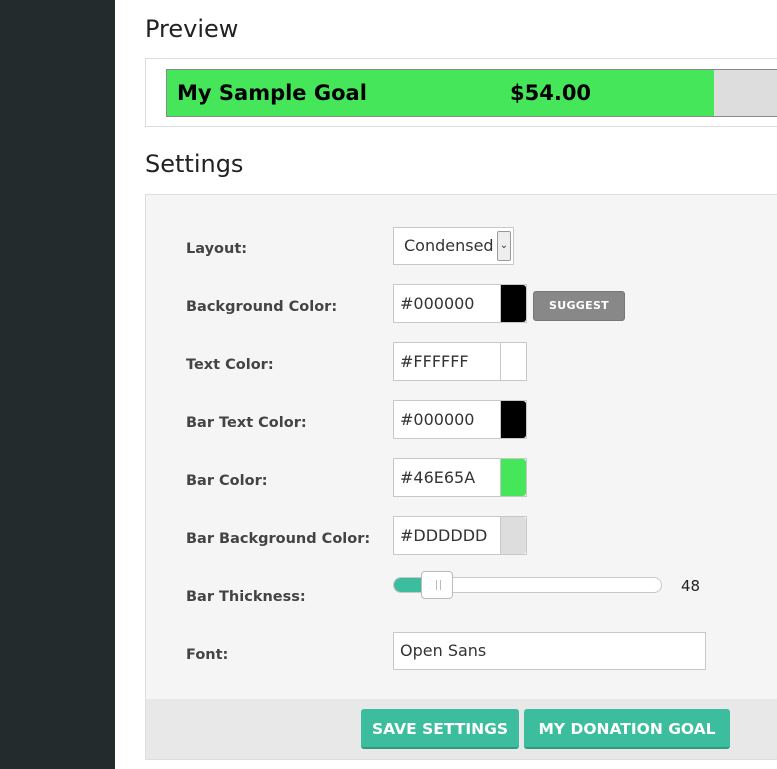  Describe the element at coordinates (449, 245) in the screenshot. I see `layout-select-value: Condensed` at that location.